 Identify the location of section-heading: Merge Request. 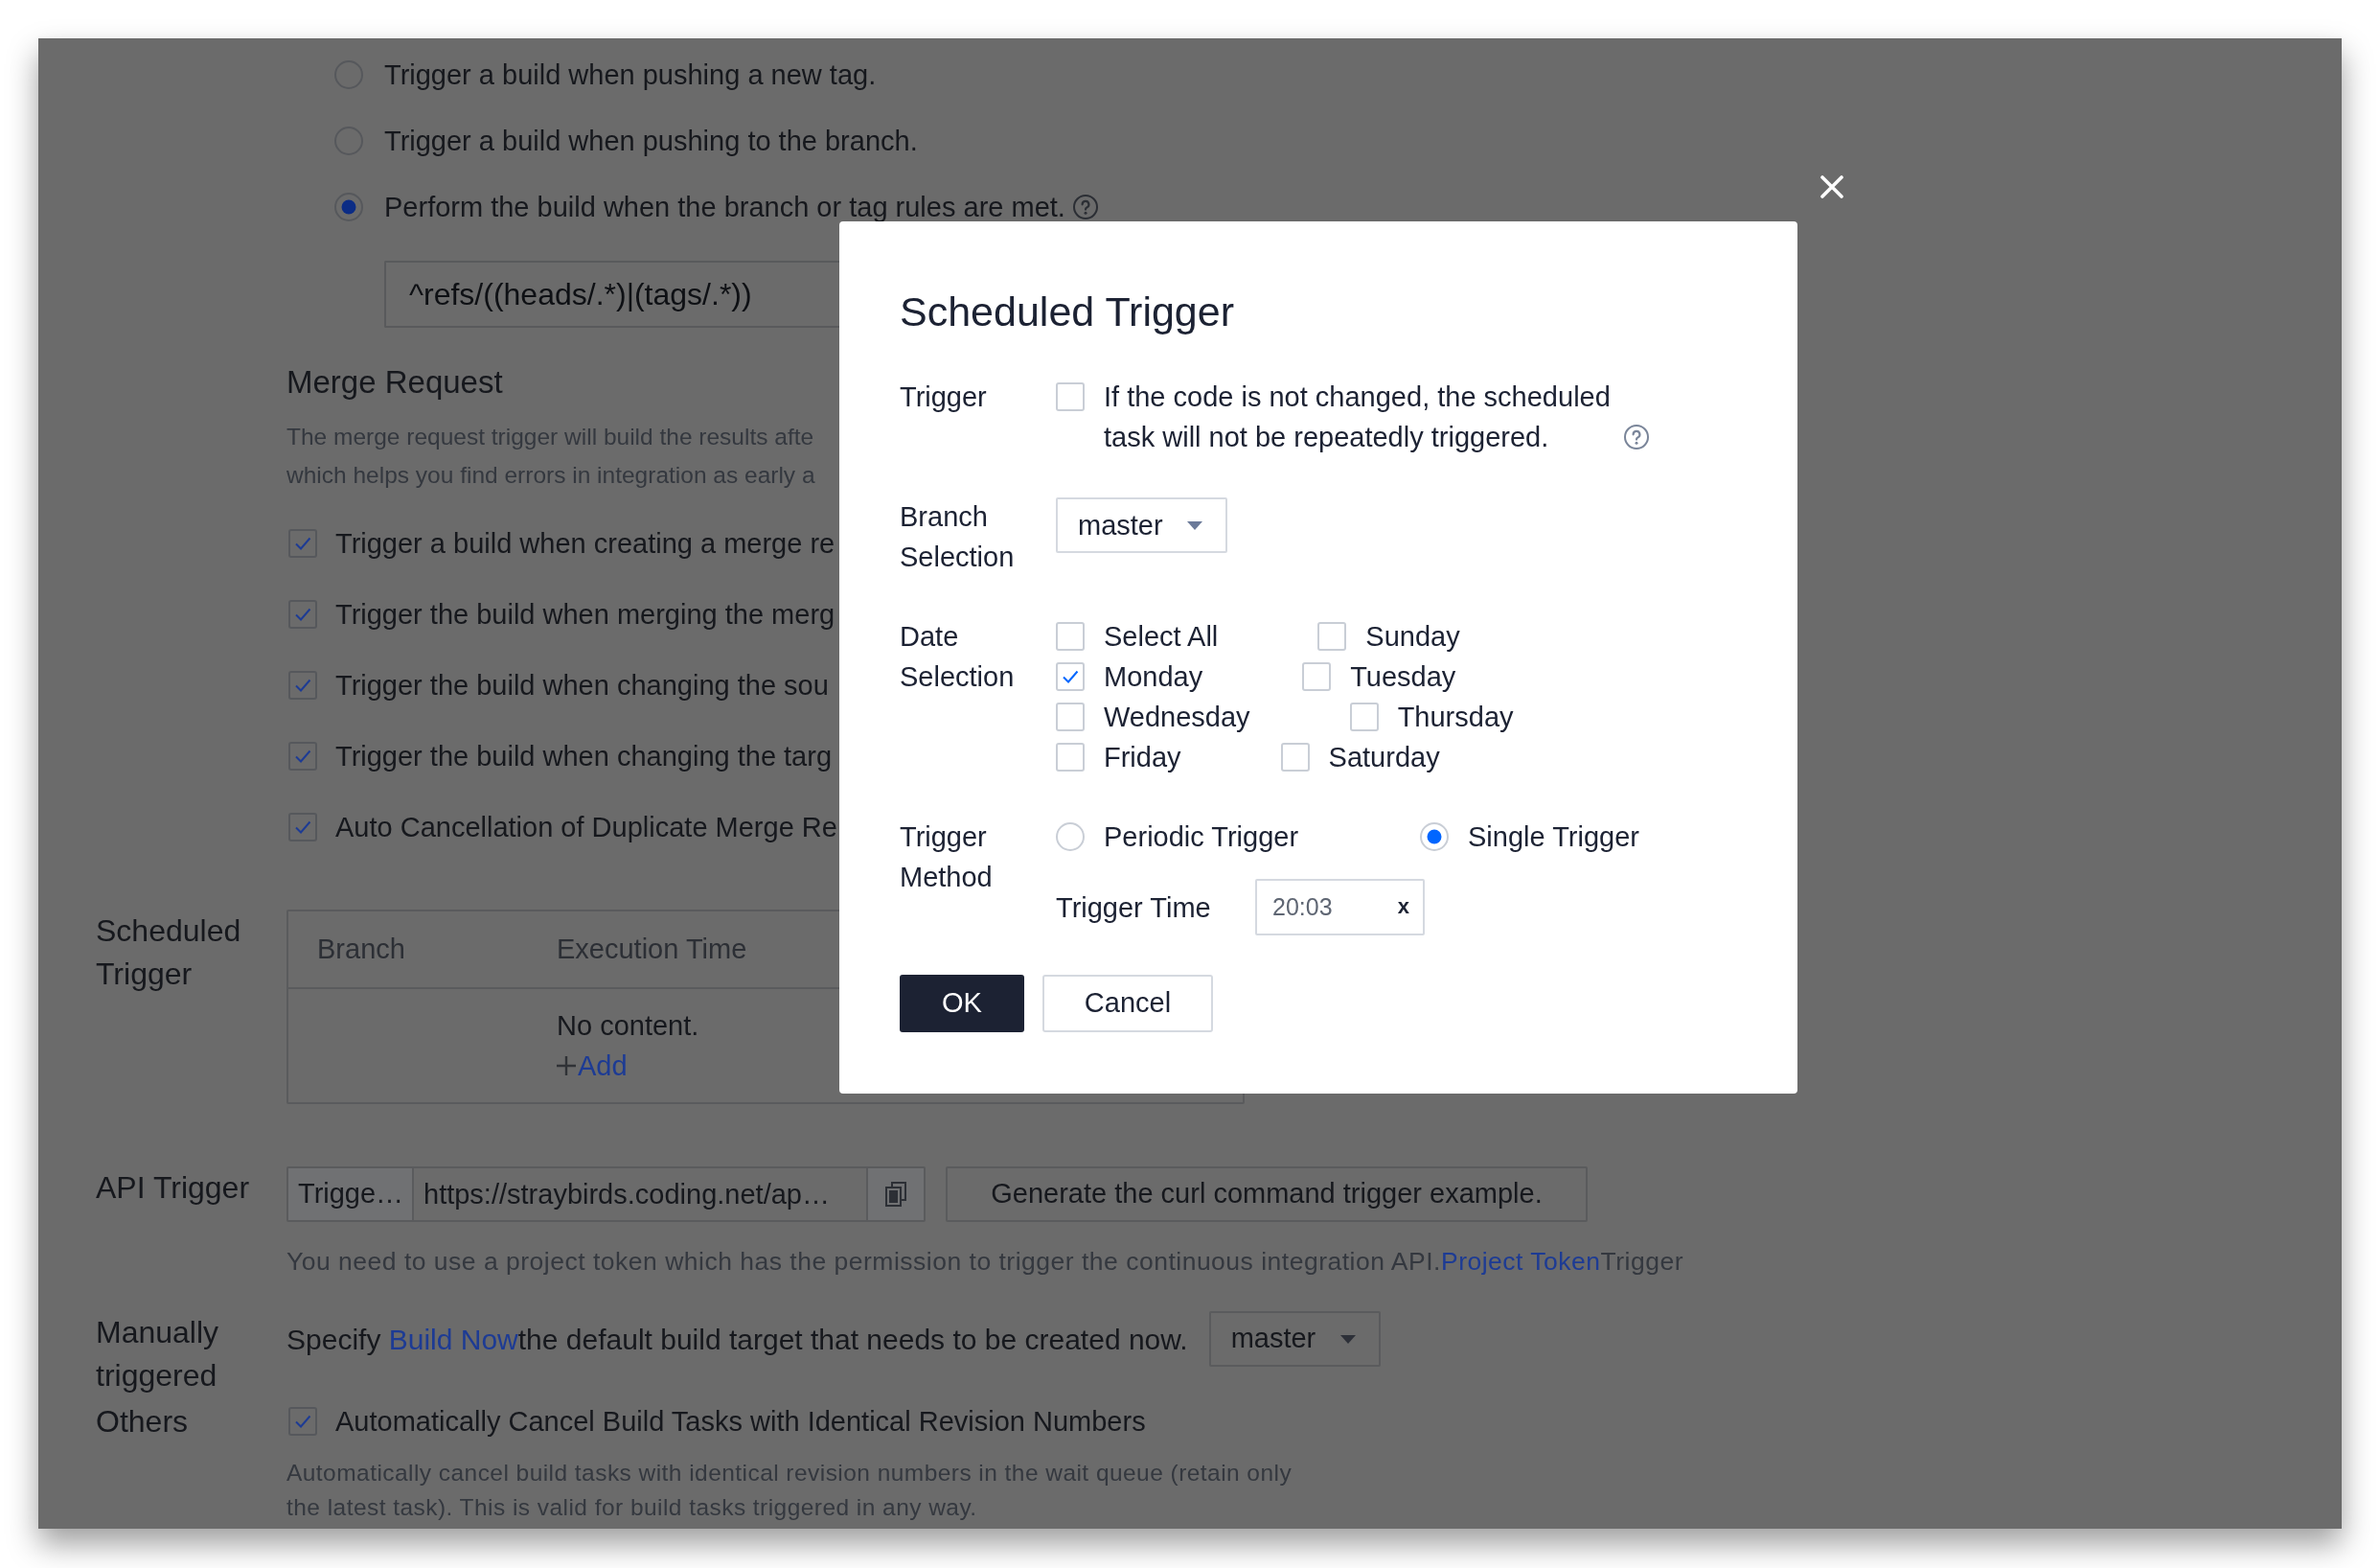
(395, 382).